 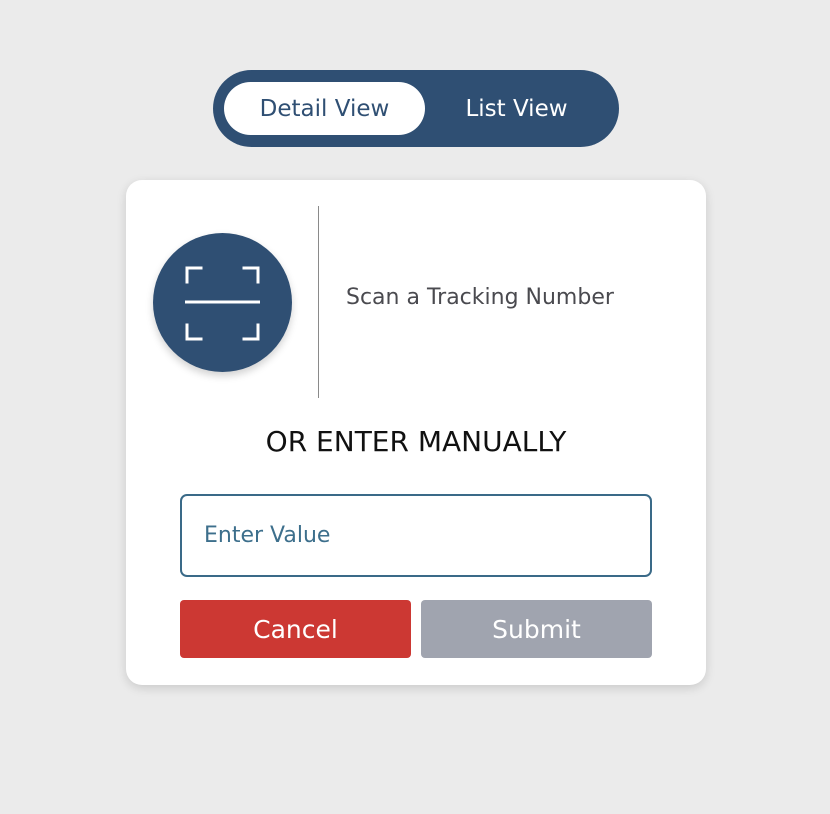 What do you see at coordinates (324, 108) in the screenshot?
I see `detail-view-tab: Detail View` at bounding box center [324, 108].